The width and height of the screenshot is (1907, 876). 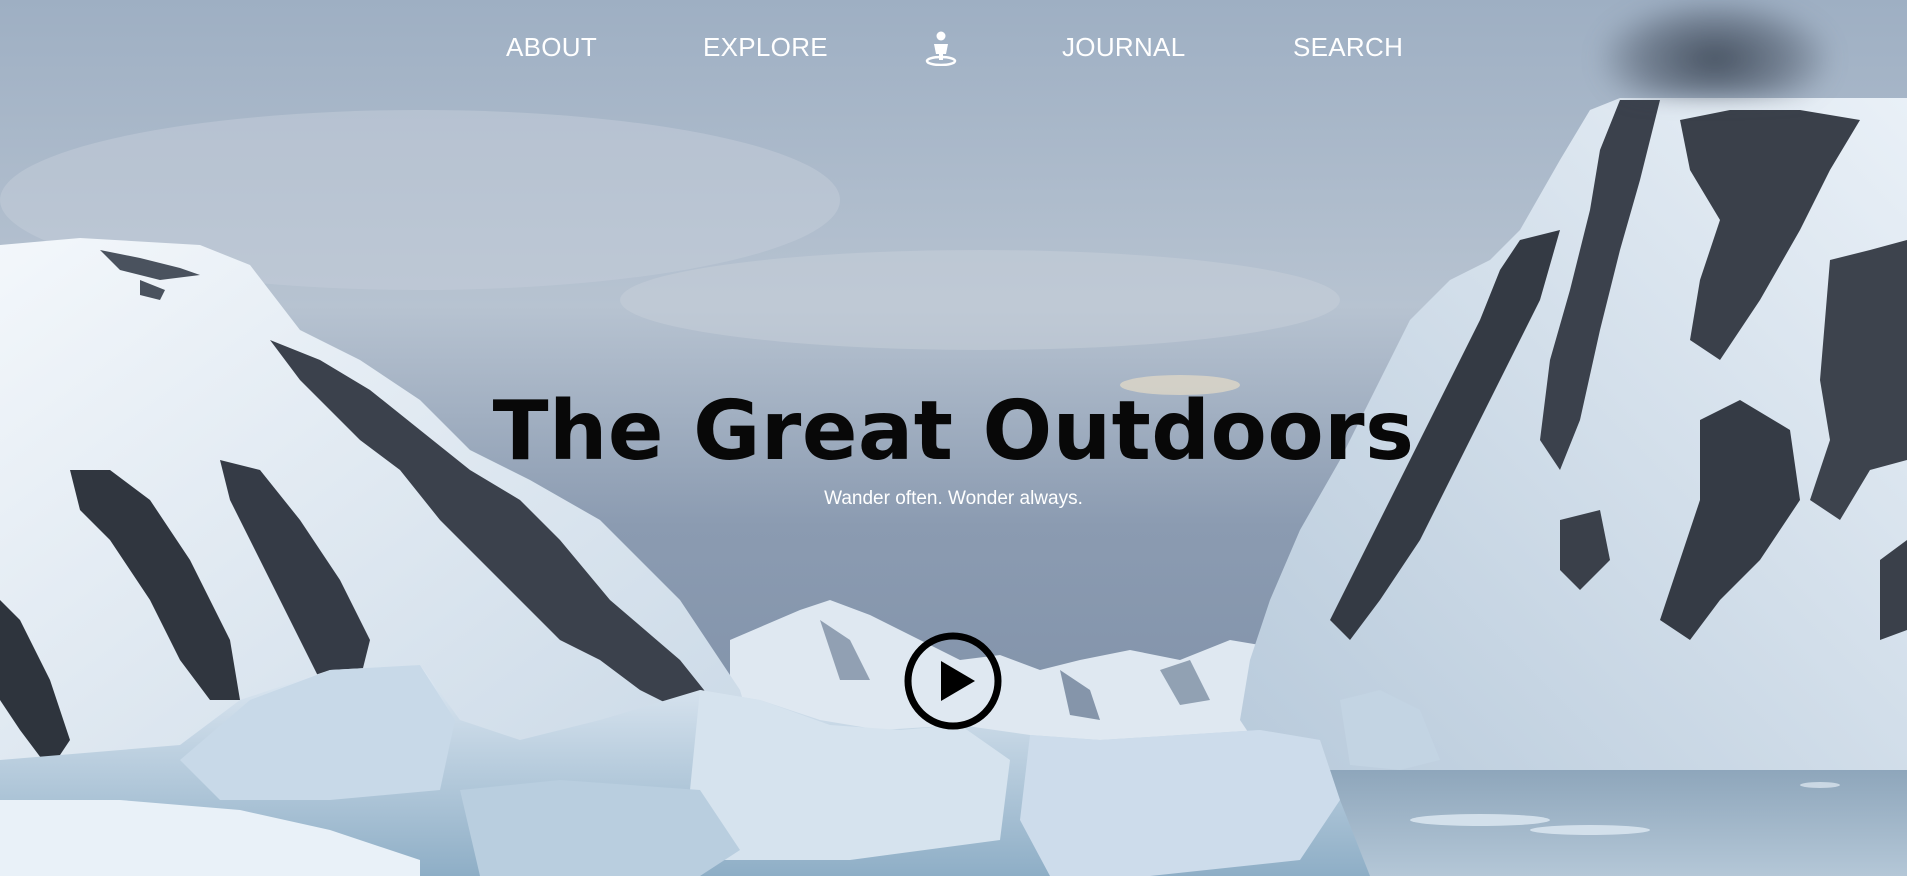 I want to click on nav-item-about: ABOUT, so click(x=551, y=47).